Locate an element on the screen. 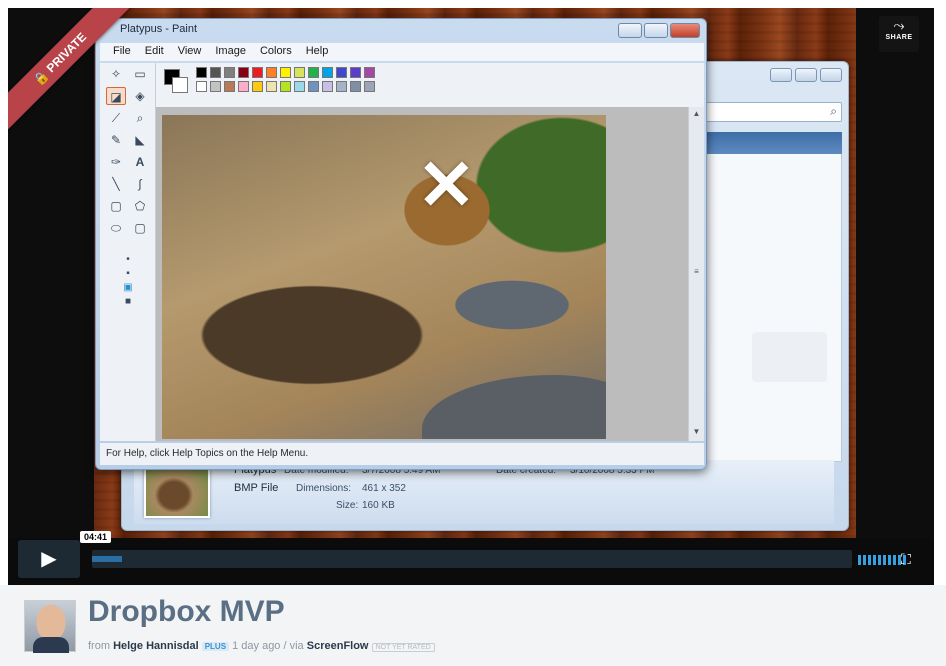 This screenshot has height=666, width=946. paint-vertical-scrollbar: ▲ ≡ ▼ is located at coordinates (696, 274).